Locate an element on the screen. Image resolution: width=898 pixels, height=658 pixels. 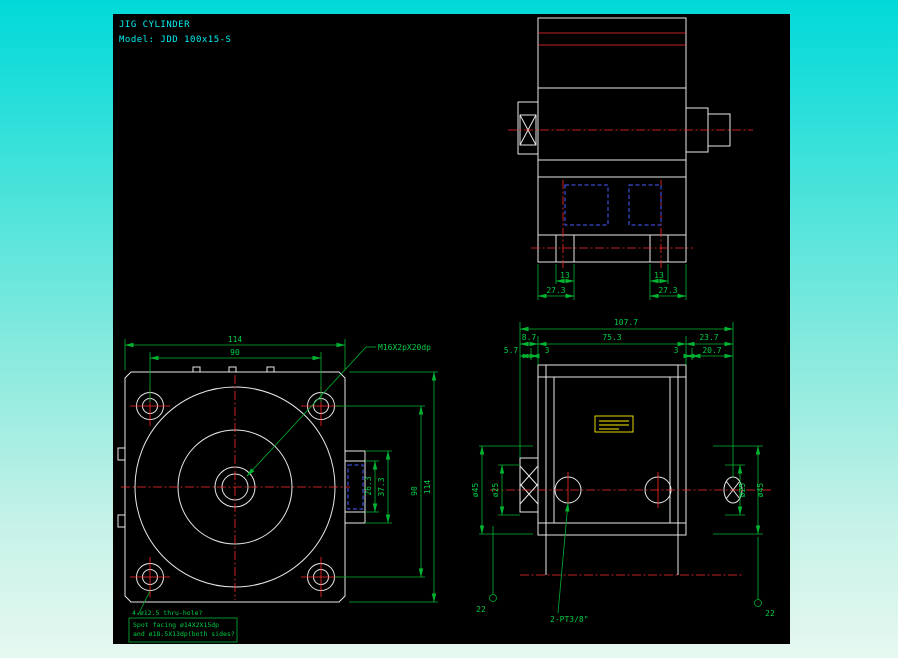
side-view-geometry is located at coordinates (631, 469).